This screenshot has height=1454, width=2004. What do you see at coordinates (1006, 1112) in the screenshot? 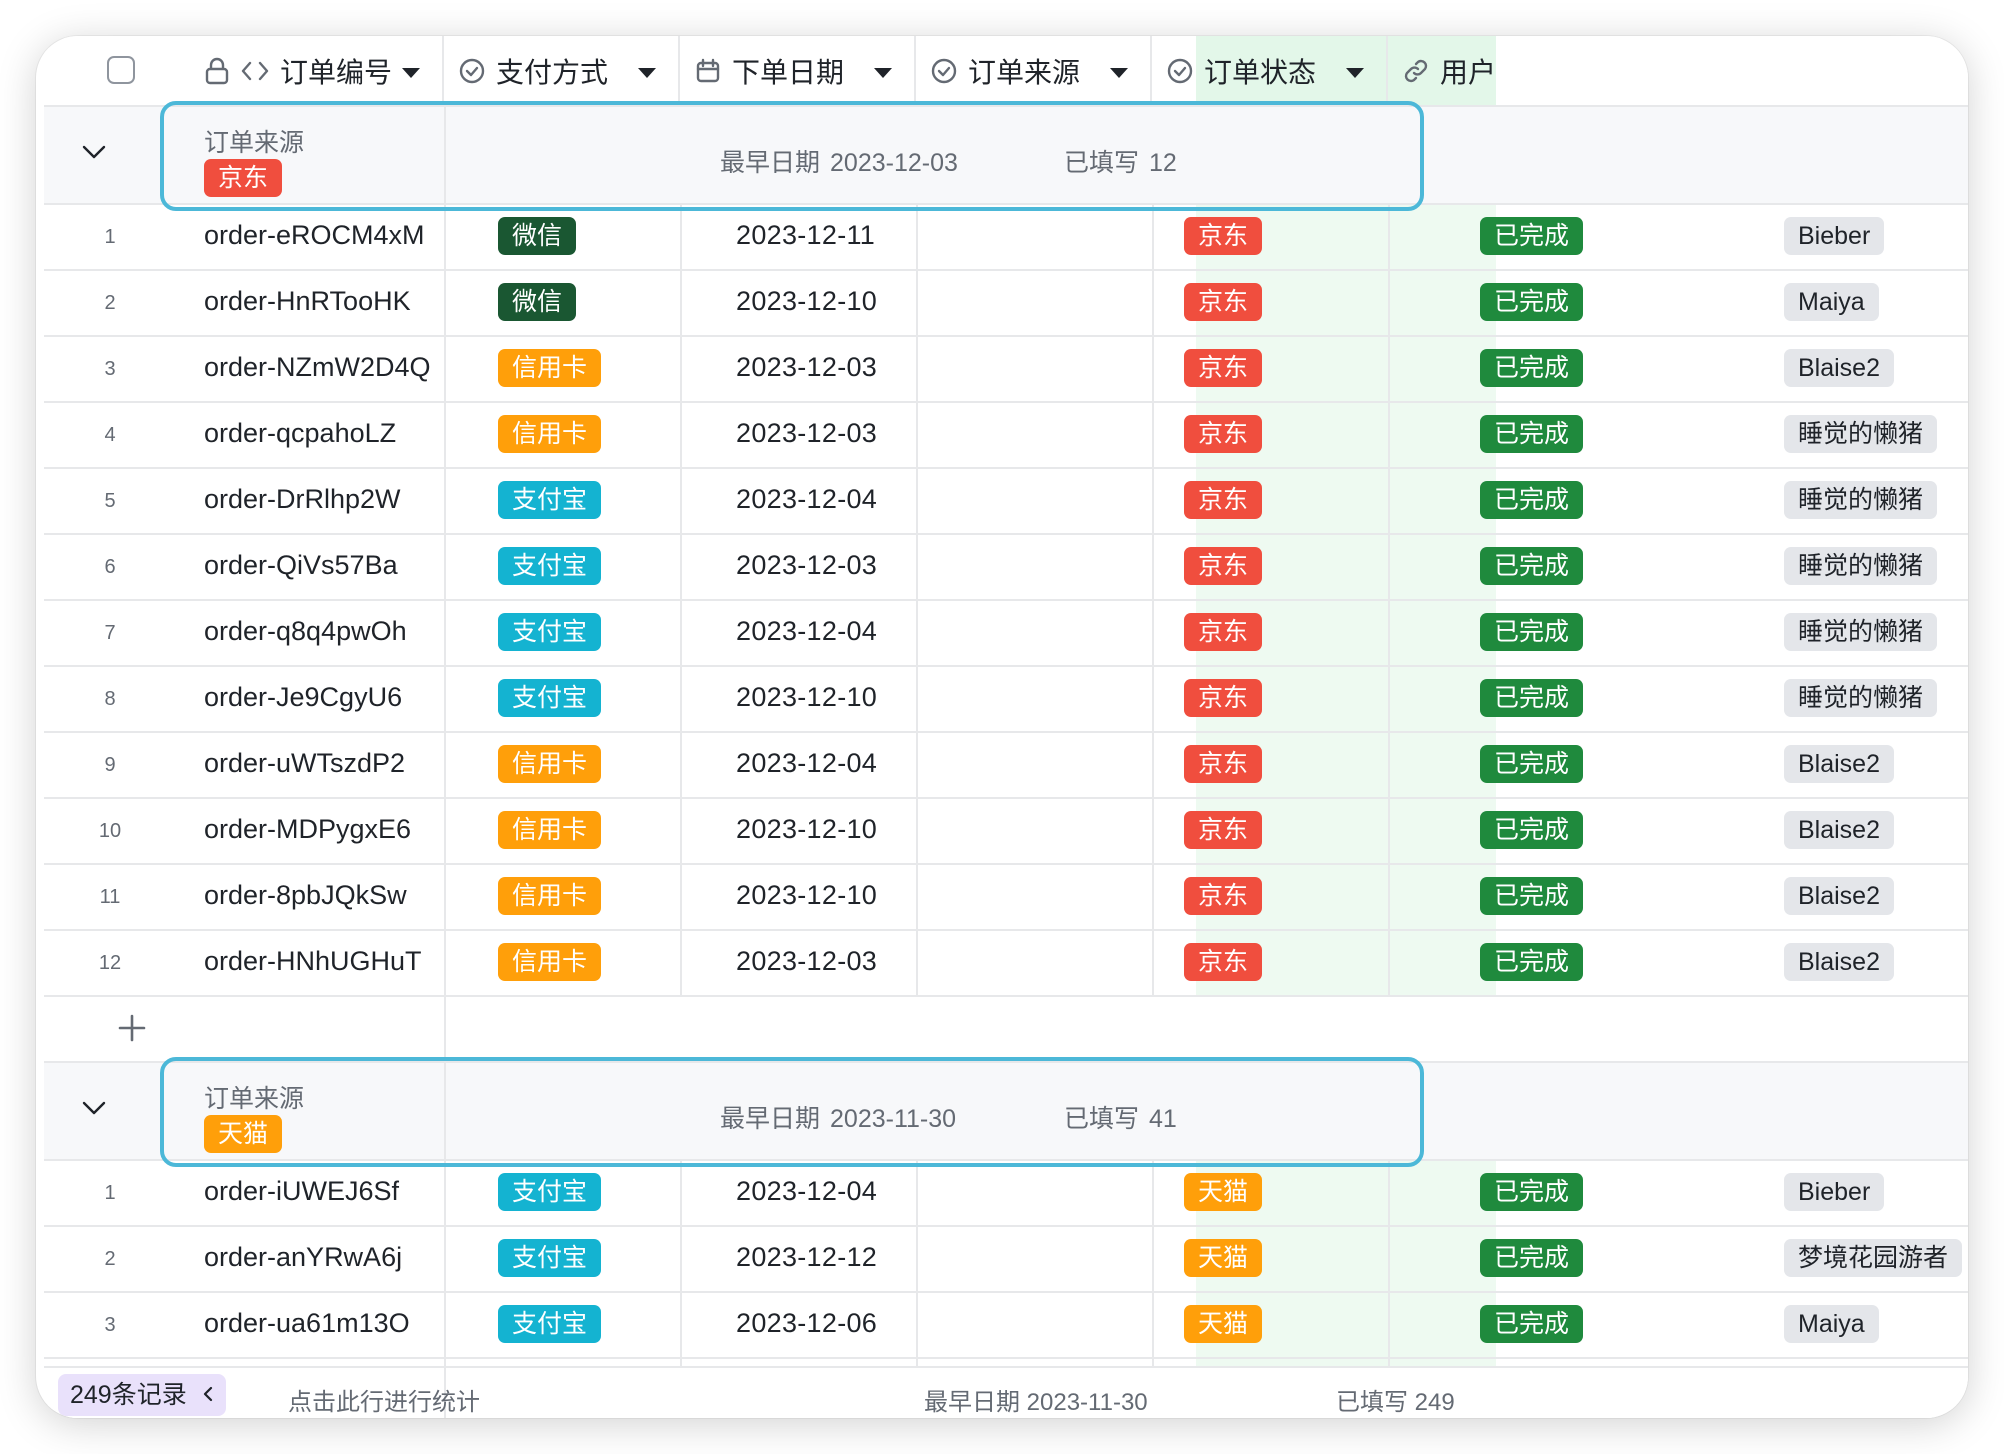
I see `group-header: 订单来源 天猫 最早日期 2023-11-30 已填写 41` at bounding box center [1006, 1112].